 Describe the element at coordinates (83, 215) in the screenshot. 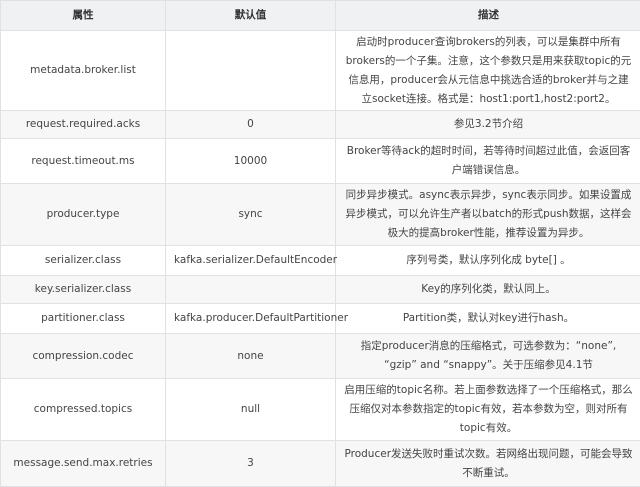

I see `property-cell: producer.type` at that location.